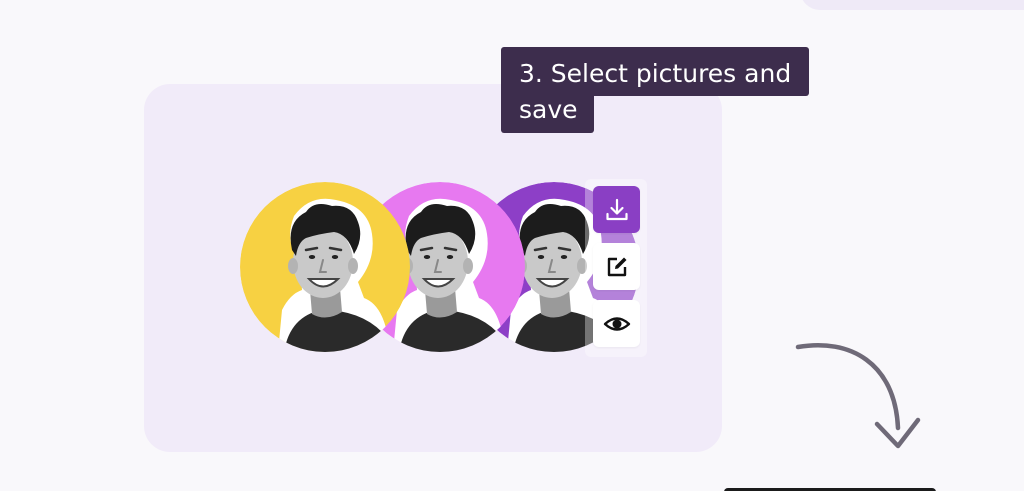 The image size is (1024, 491). I want to click on eye-icon, so click(616, 323).